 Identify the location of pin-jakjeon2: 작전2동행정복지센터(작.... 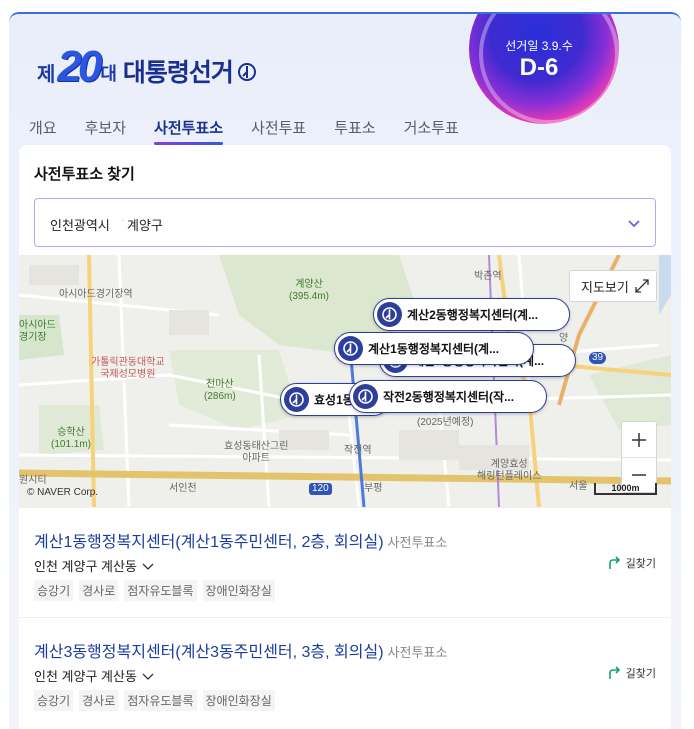
(448, 396).